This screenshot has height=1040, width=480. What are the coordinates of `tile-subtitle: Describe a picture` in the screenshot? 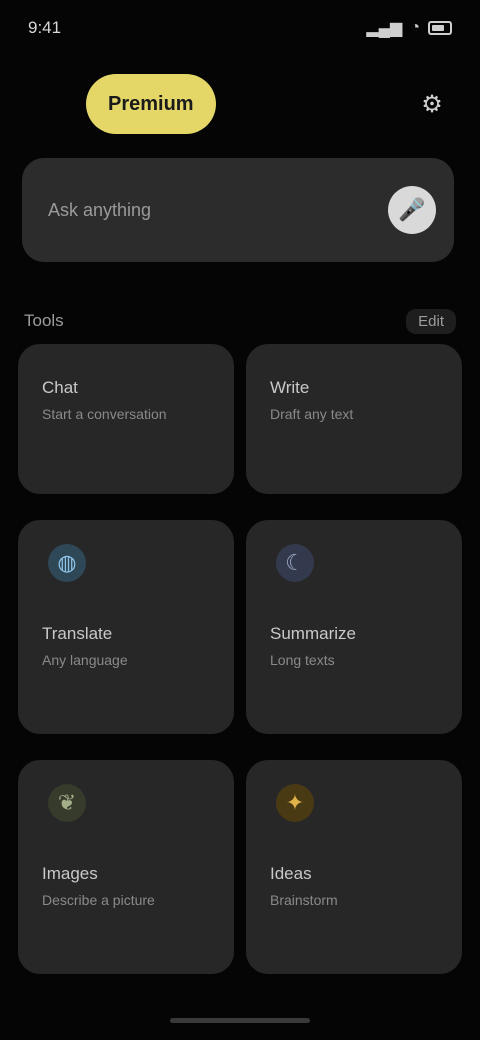 It's located at (98, 900).